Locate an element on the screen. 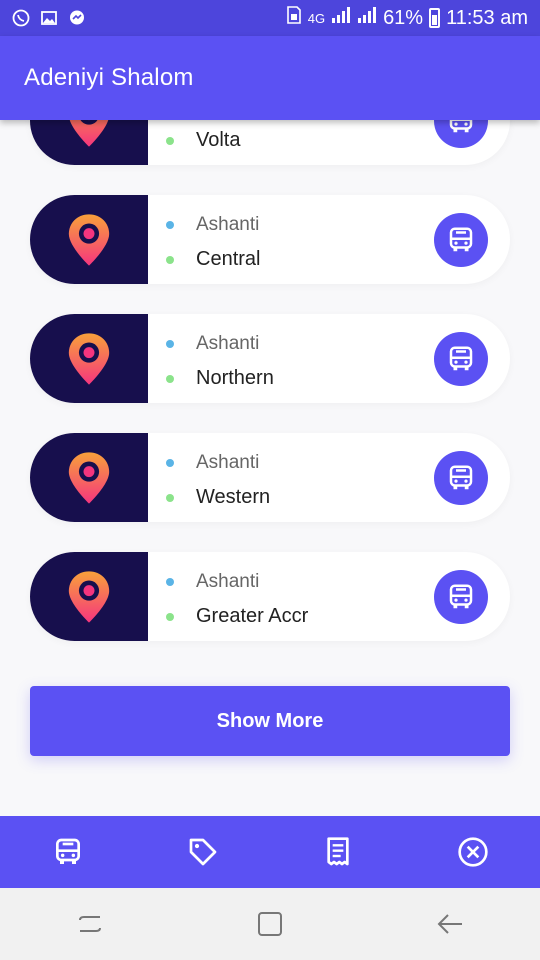 The height and width of the screenshot is (960, 540). battery-icon is located at coordinates (435, 18).